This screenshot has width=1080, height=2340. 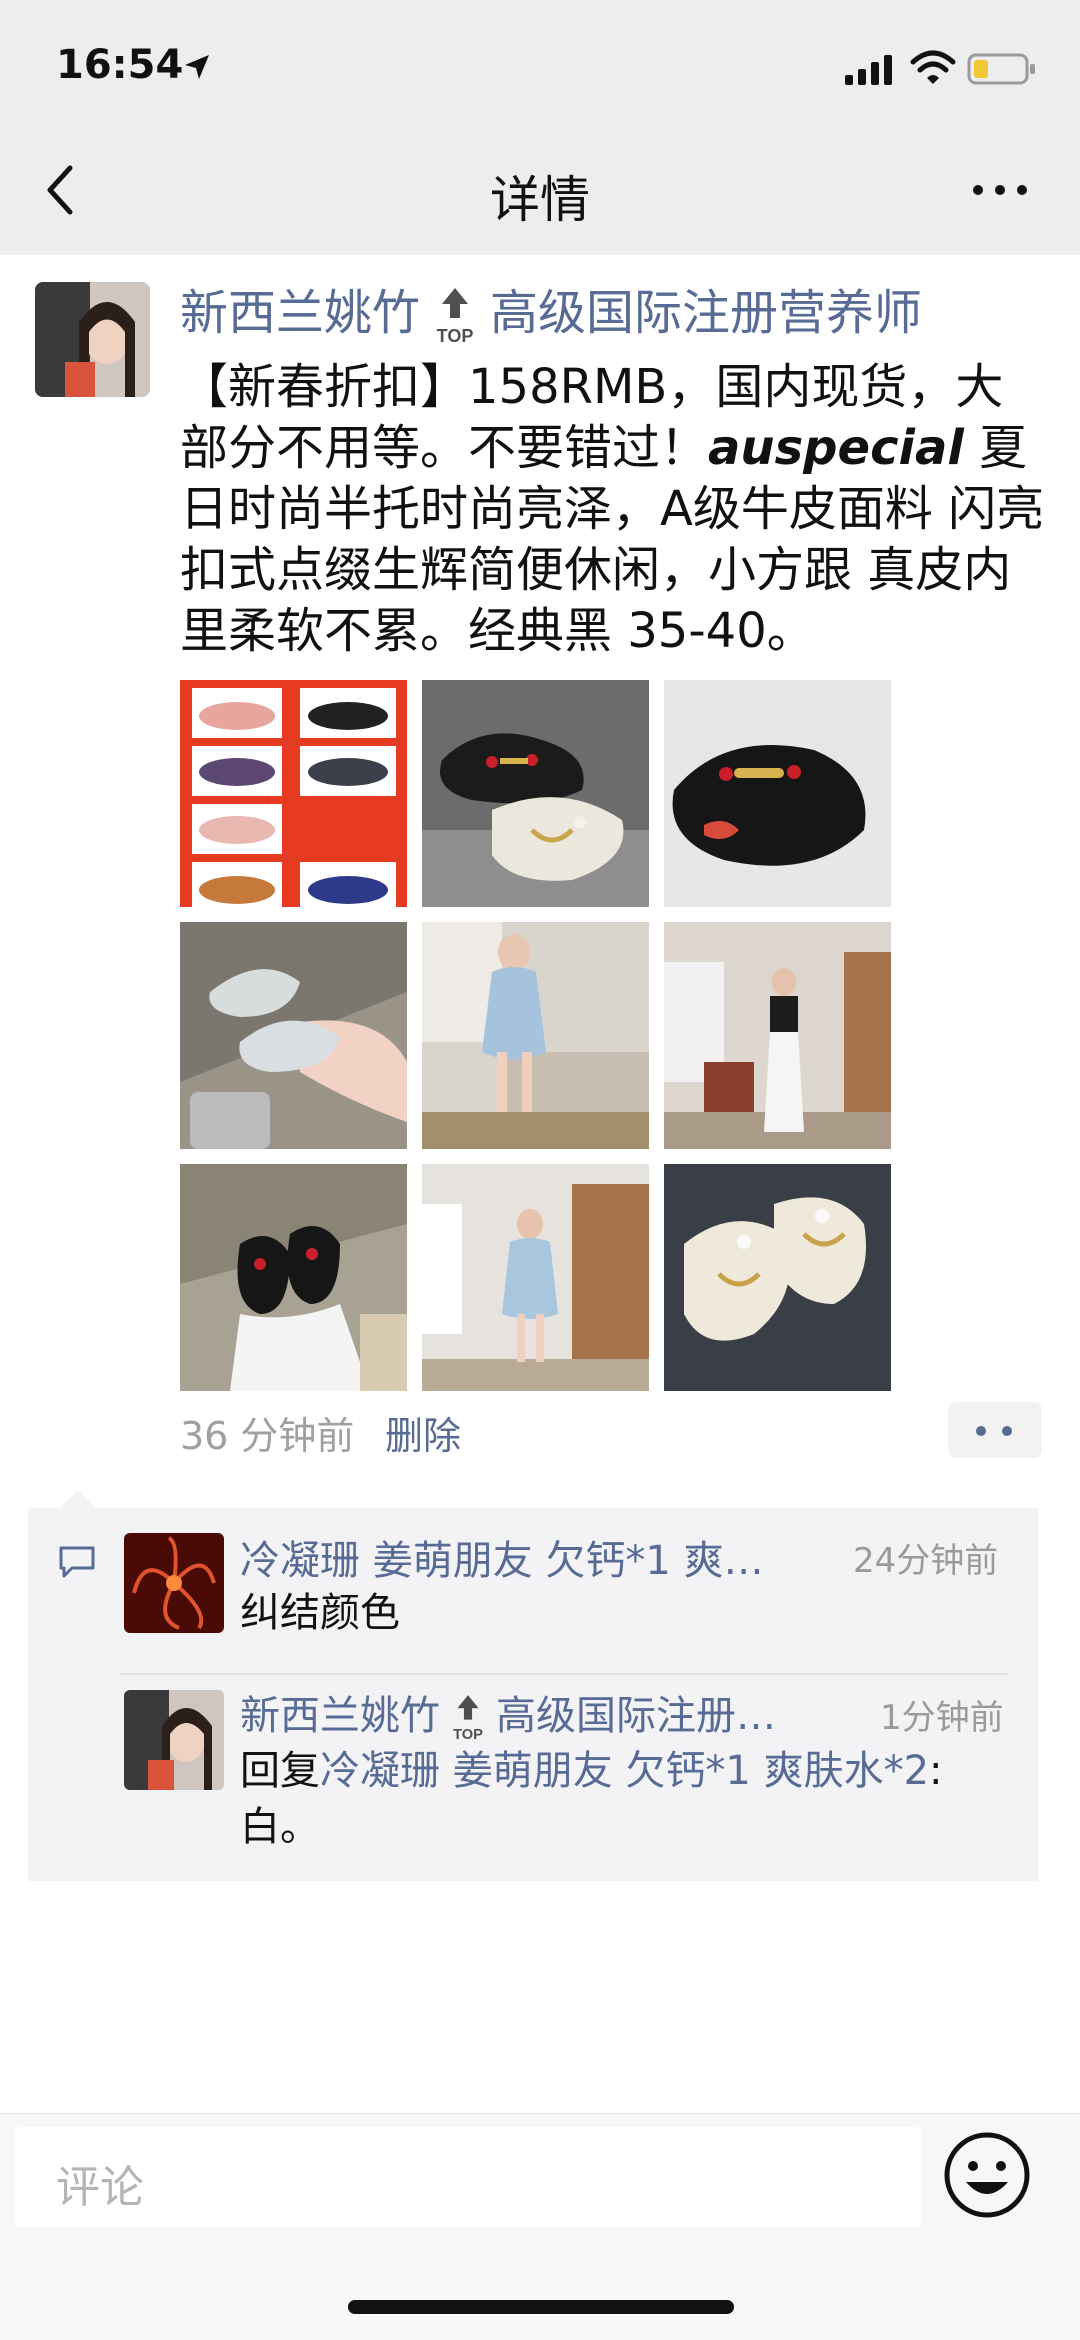 I want to click on home-indicator, so click(x=541, y=2307).